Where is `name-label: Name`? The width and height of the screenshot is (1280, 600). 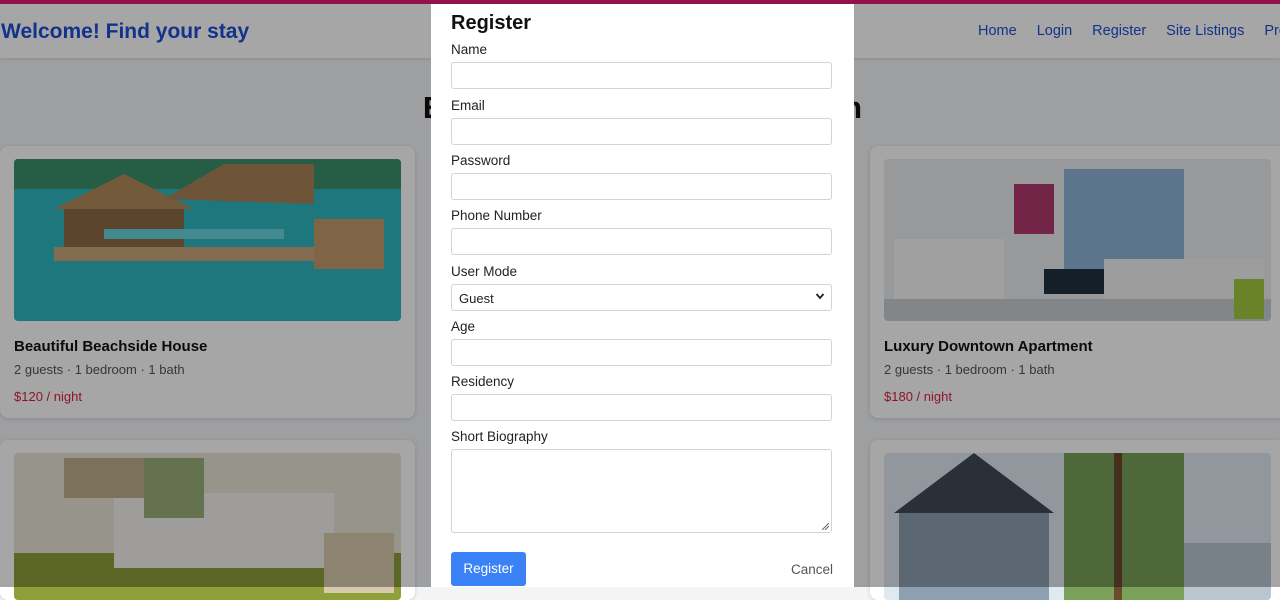 name-label: Name is located at coordinates (469, 49).